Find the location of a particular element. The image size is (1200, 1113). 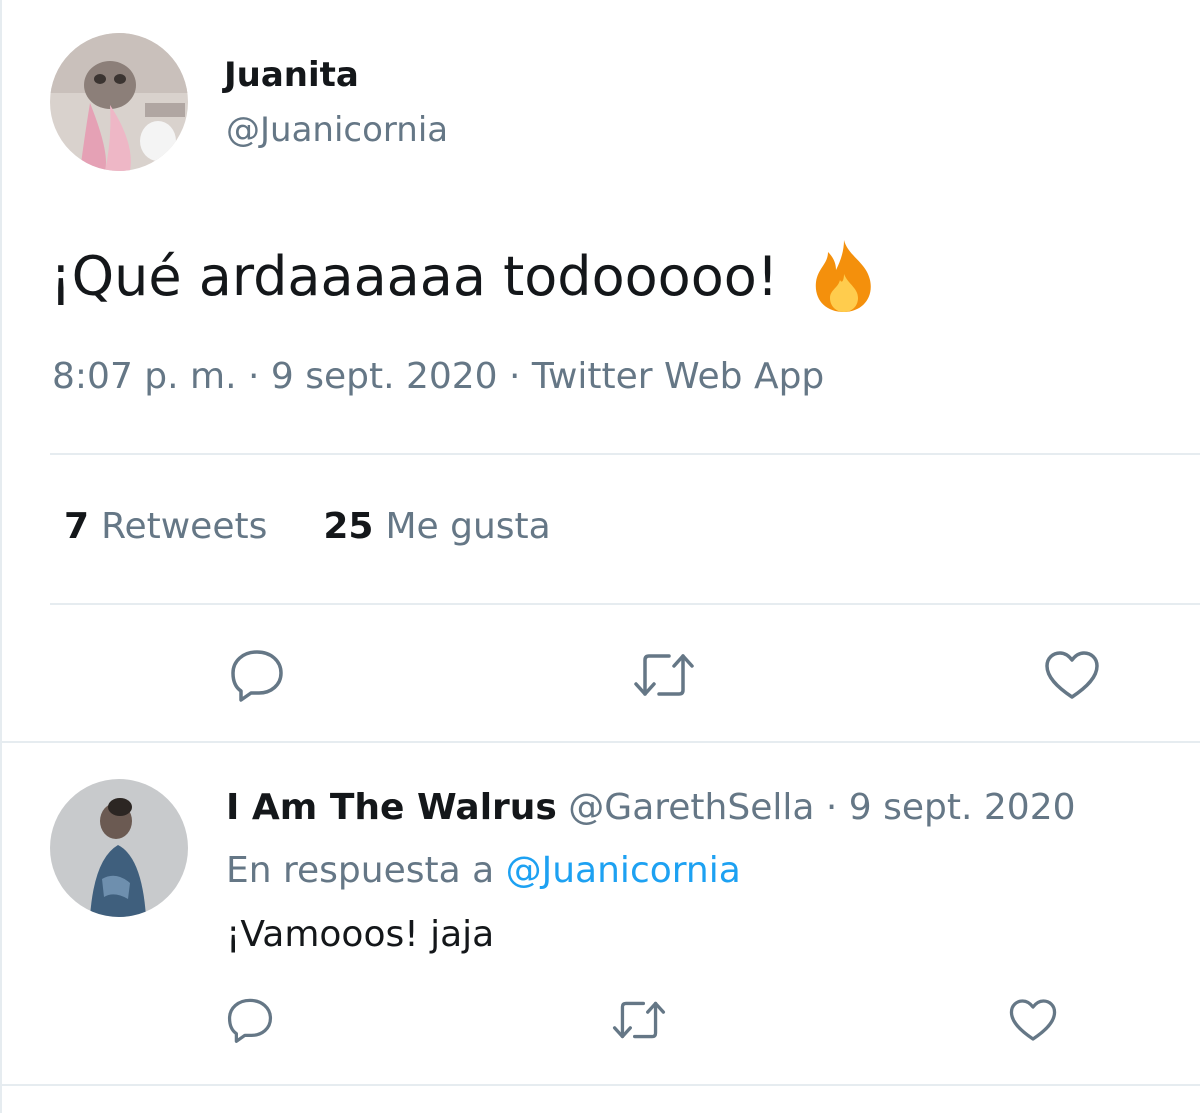

retweet-button is located at coordinates (664, 675).